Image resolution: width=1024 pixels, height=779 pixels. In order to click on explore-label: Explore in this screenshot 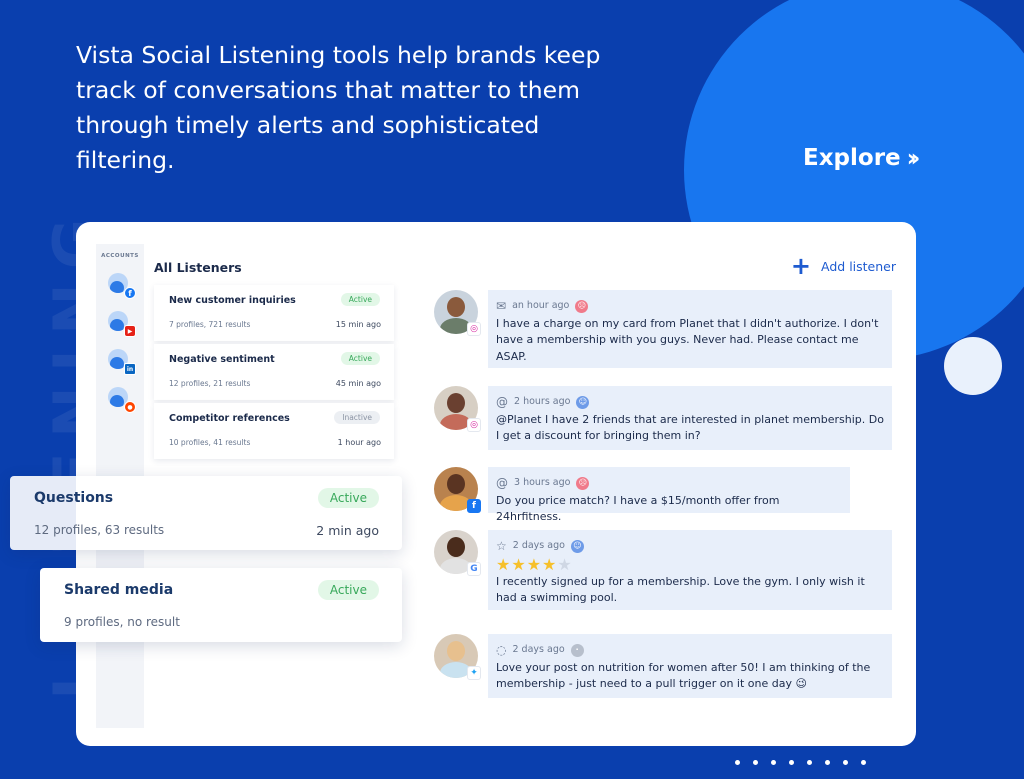, I will do `click(852, 158)`.